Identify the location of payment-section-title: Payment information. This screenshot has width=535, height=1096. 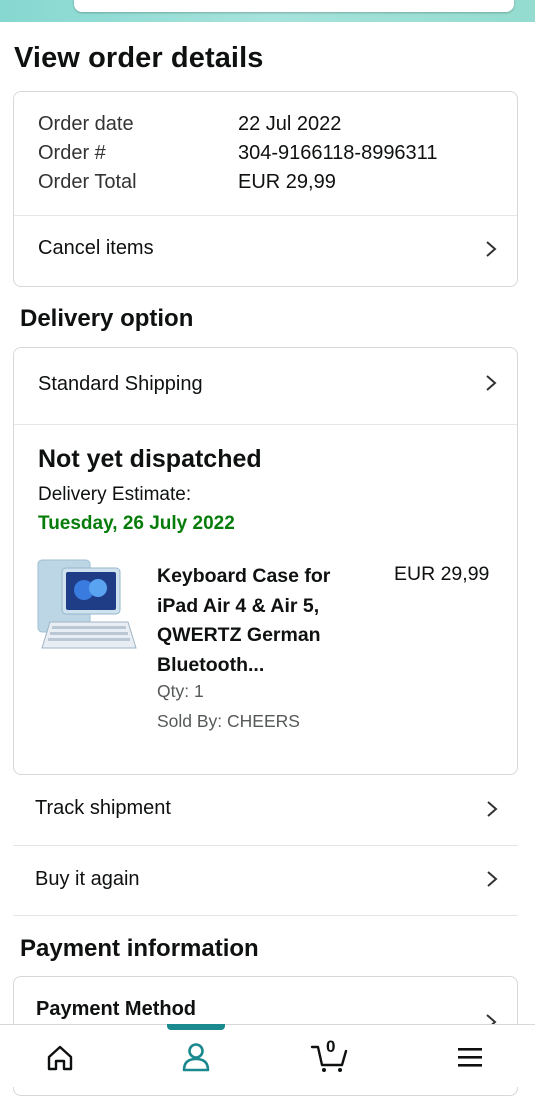
(139, 948).